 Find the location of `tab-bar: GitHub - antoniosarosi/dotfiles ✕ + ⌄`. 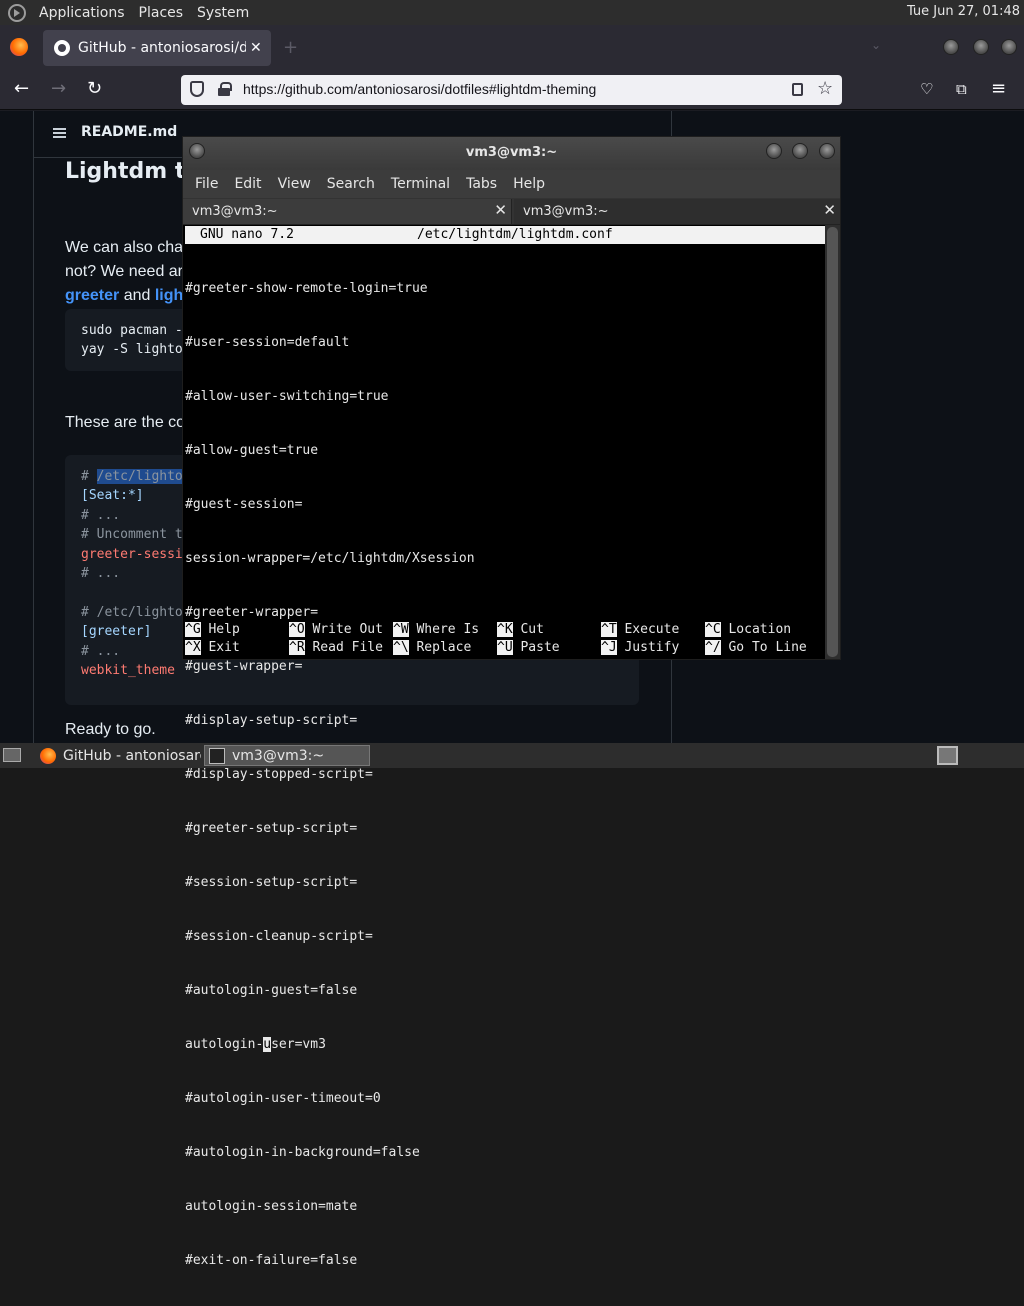

tab-bar: GitHub - antoniosarosi/dotfiles ✕ + ⌄ is located at coordinates (512, 47).